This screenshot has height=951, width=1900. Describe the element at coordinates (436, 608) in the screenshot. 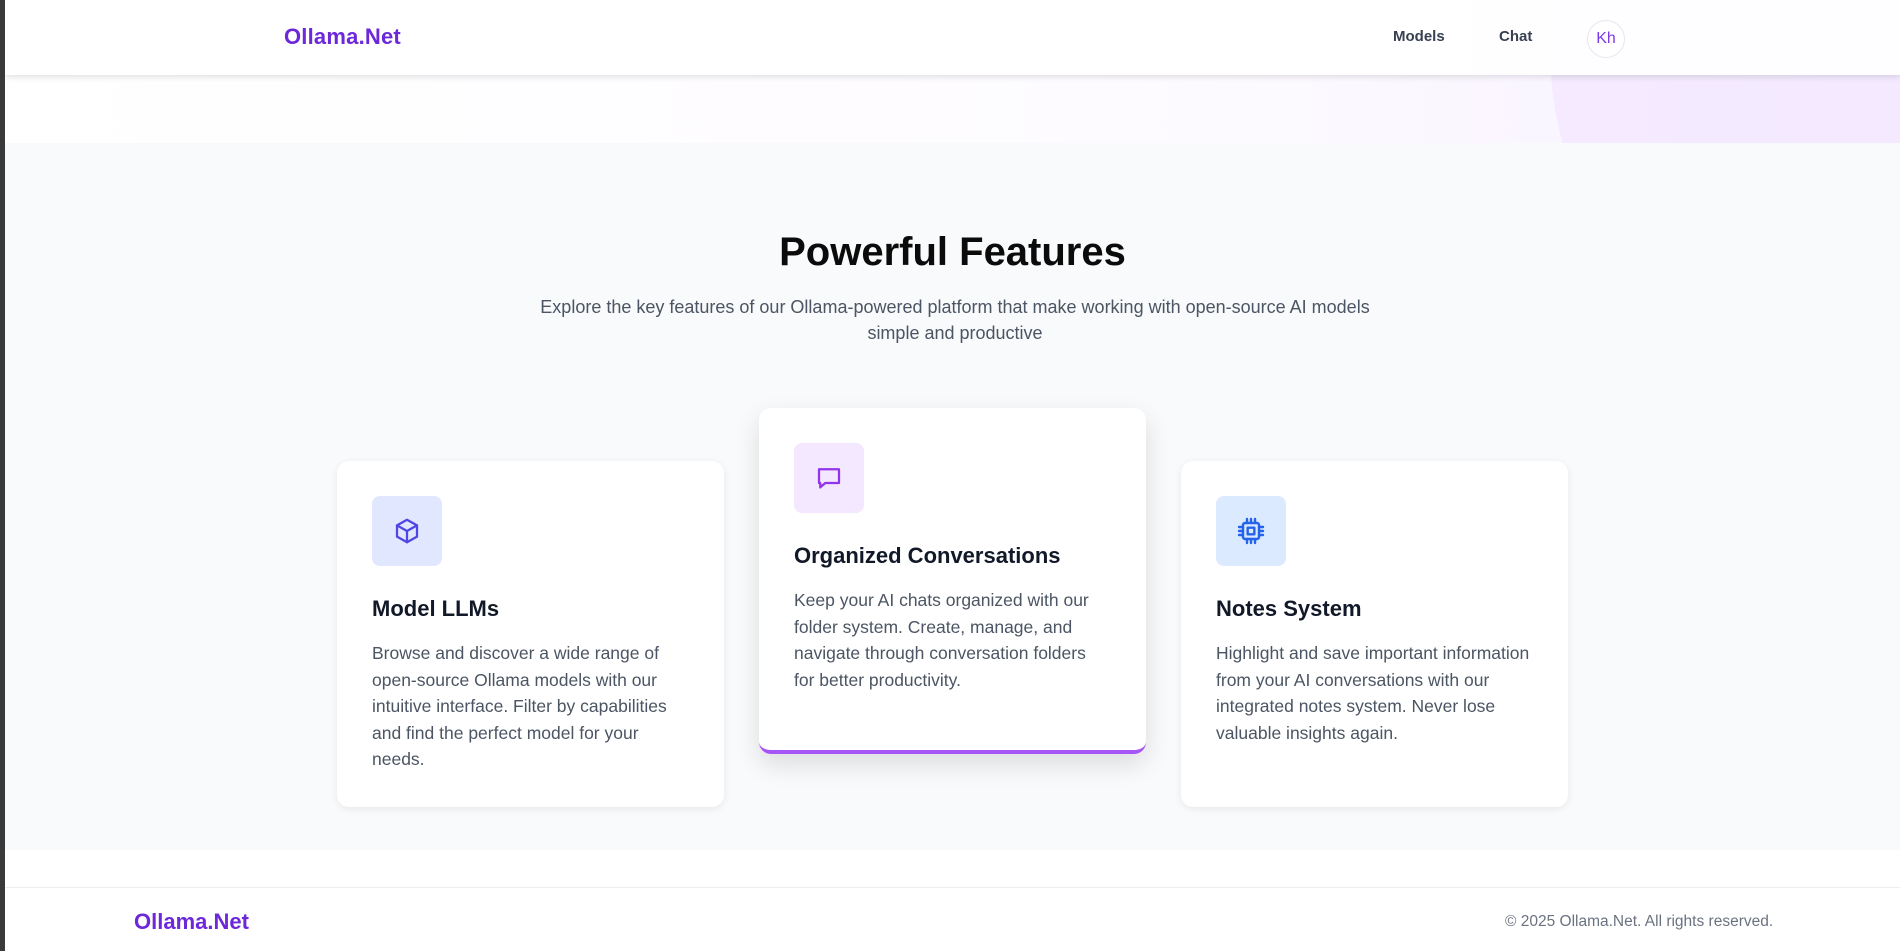

I see `feature-card-title: Model LLMs` at that location.